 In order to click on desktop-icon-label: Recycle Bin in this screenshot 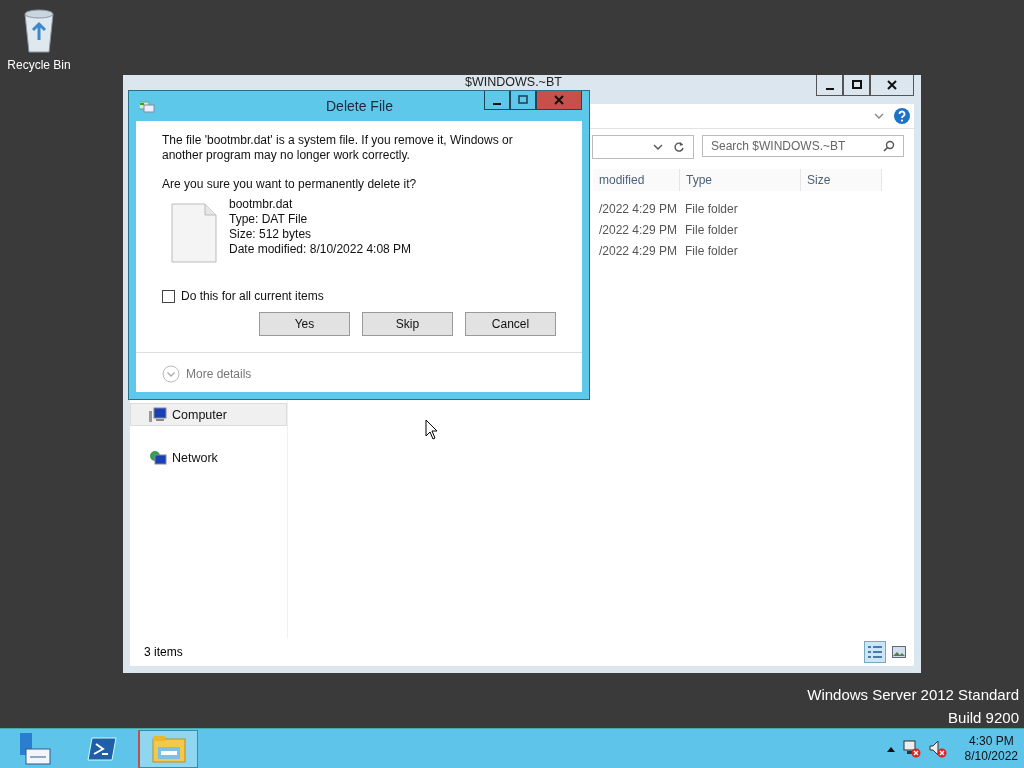, I will do `click(39, 65)`.